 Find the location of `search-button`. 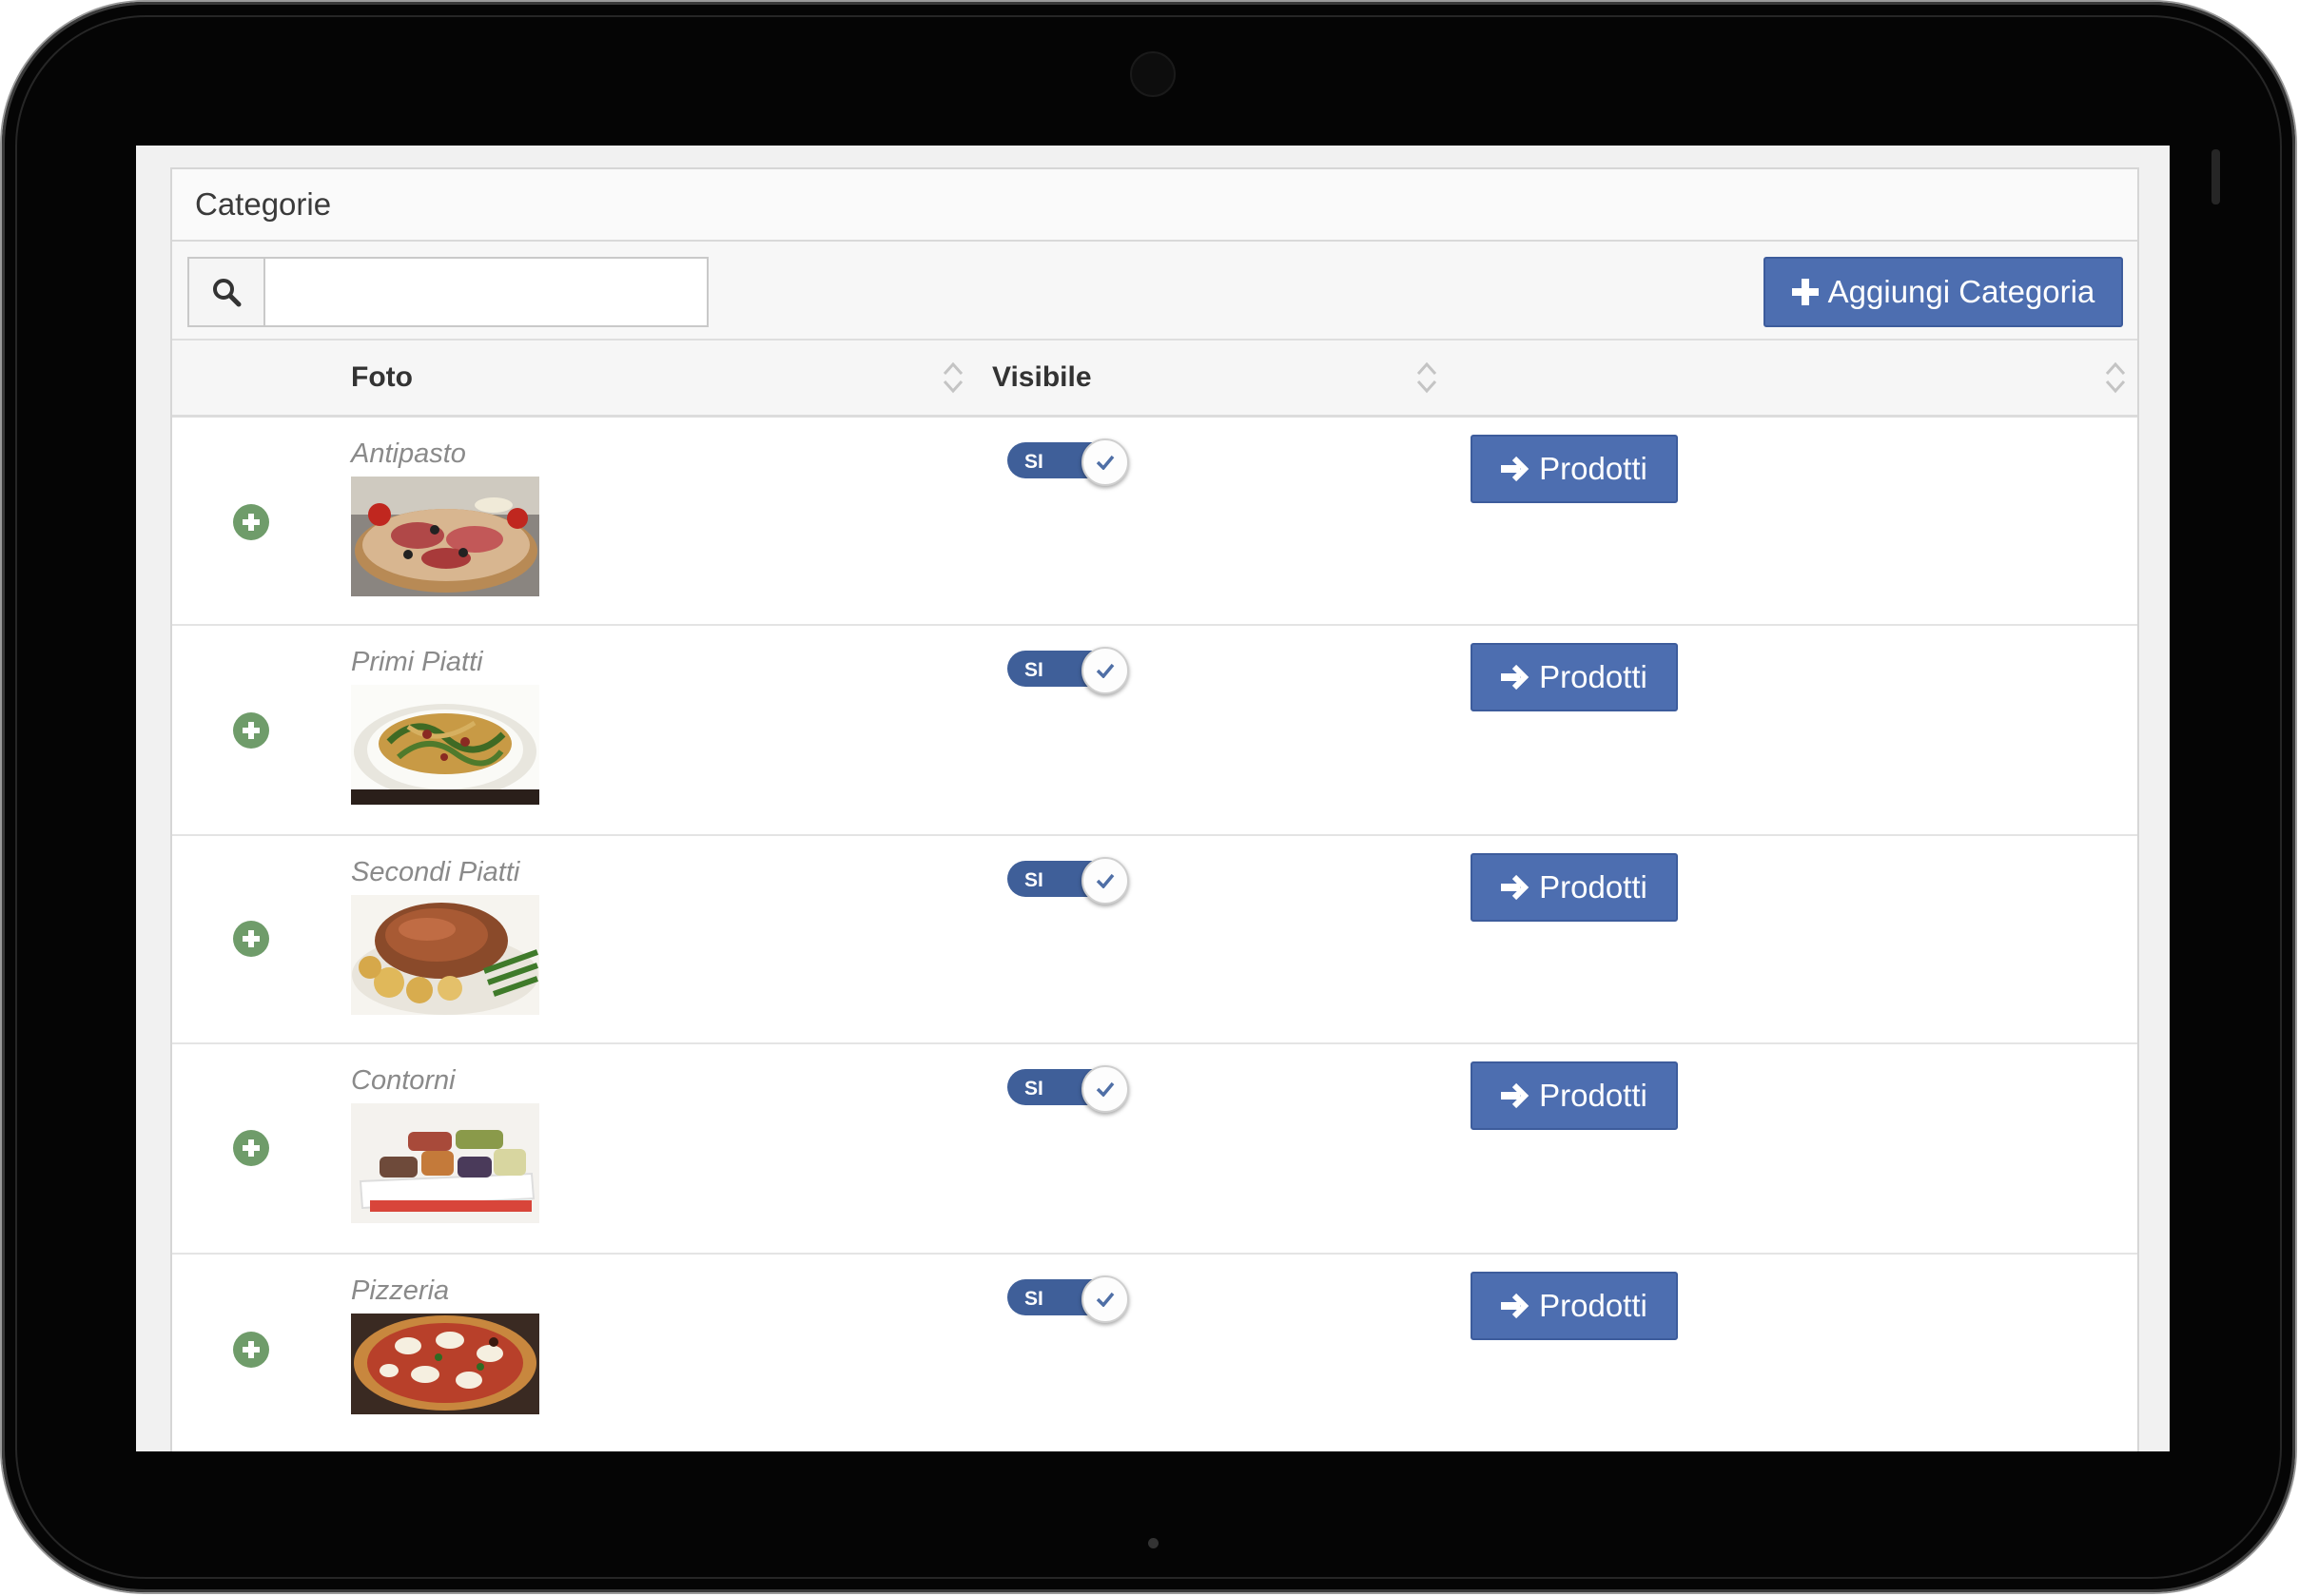

search-button is located at coordinates (226, 292).